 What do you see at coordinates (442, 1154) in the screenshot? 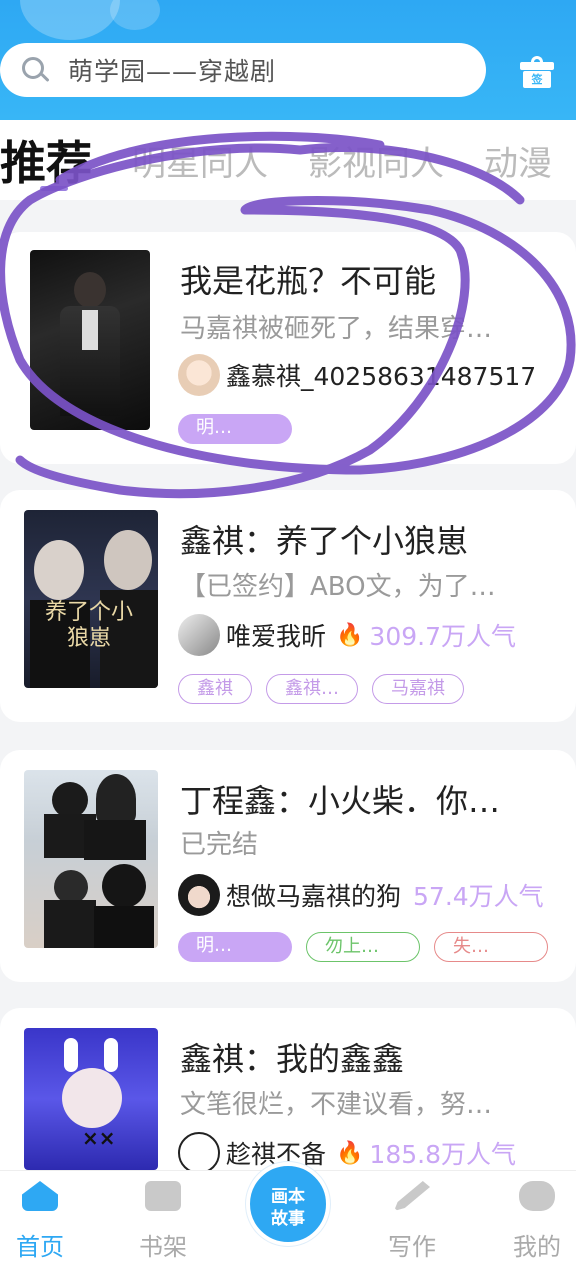
I see `popularity-count: 185.8万人气` at bounding box center [442, 1154].